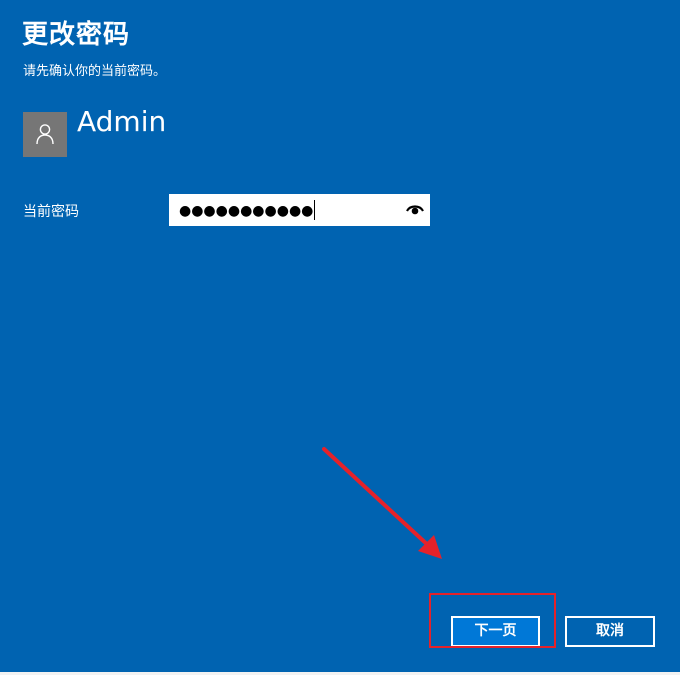 The width and height of the screenshot is (680, 675). I want to click on user-avatar, so click(45, 134).